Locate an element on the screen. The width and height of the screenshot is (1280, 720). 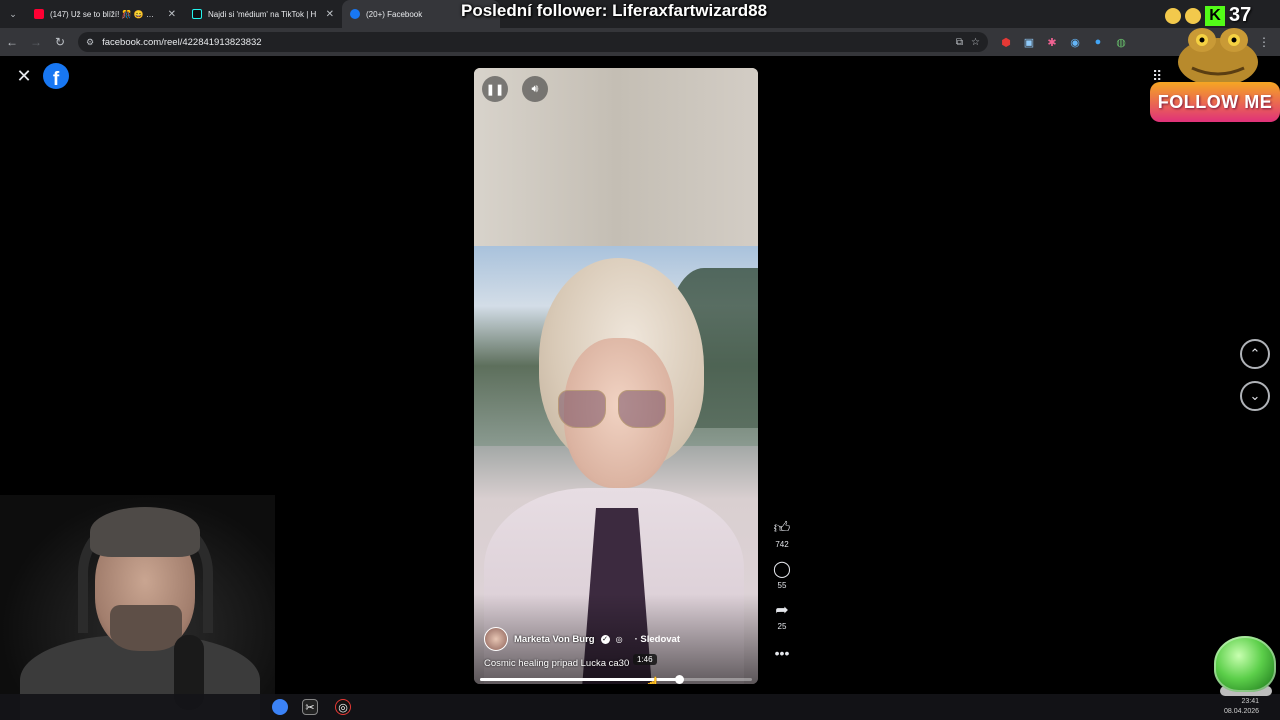
reload-icon: ↻ is located at coordinates (60, 42).